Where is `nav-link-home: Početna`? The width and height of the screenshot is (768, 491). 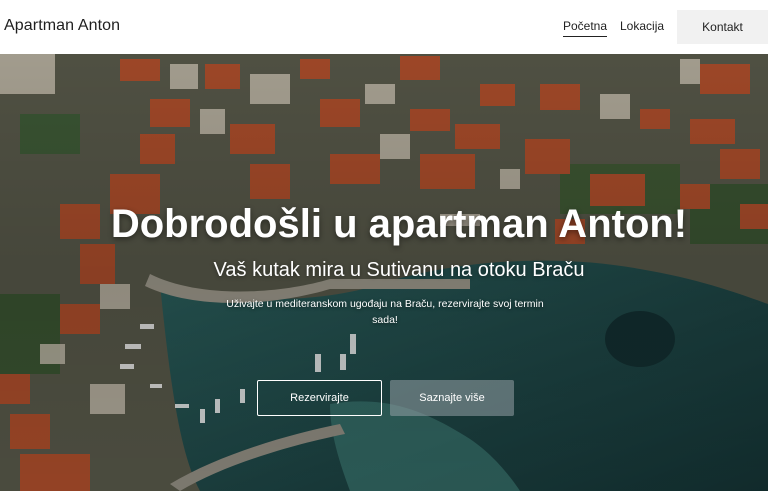 nav-link-home: Početna is located at coordinates (585, 28).